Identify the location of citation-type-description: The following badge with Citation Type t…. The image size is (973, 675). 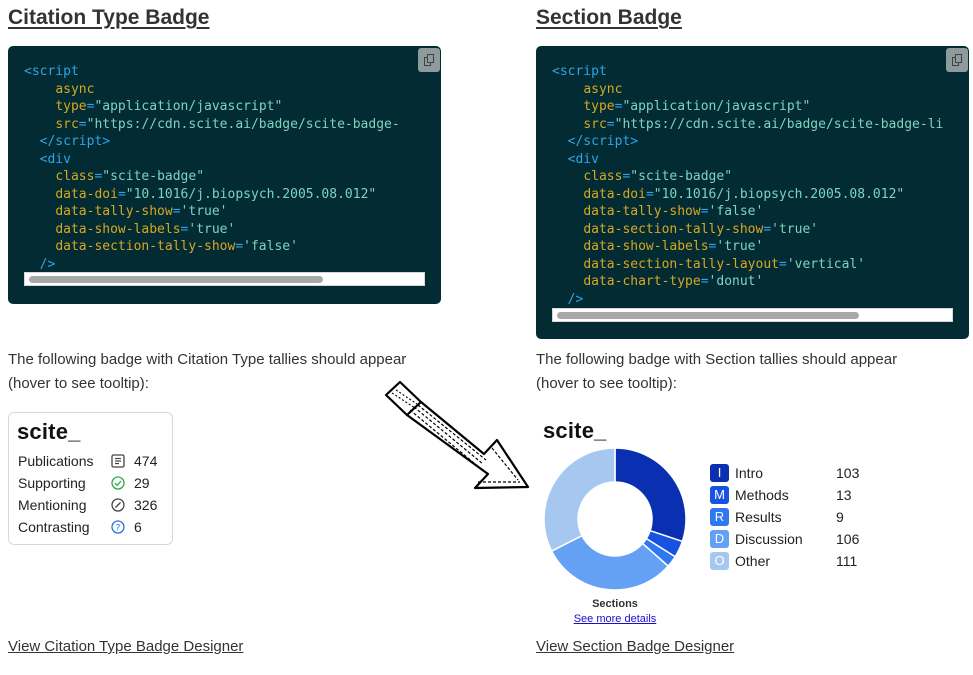
(207, 371).